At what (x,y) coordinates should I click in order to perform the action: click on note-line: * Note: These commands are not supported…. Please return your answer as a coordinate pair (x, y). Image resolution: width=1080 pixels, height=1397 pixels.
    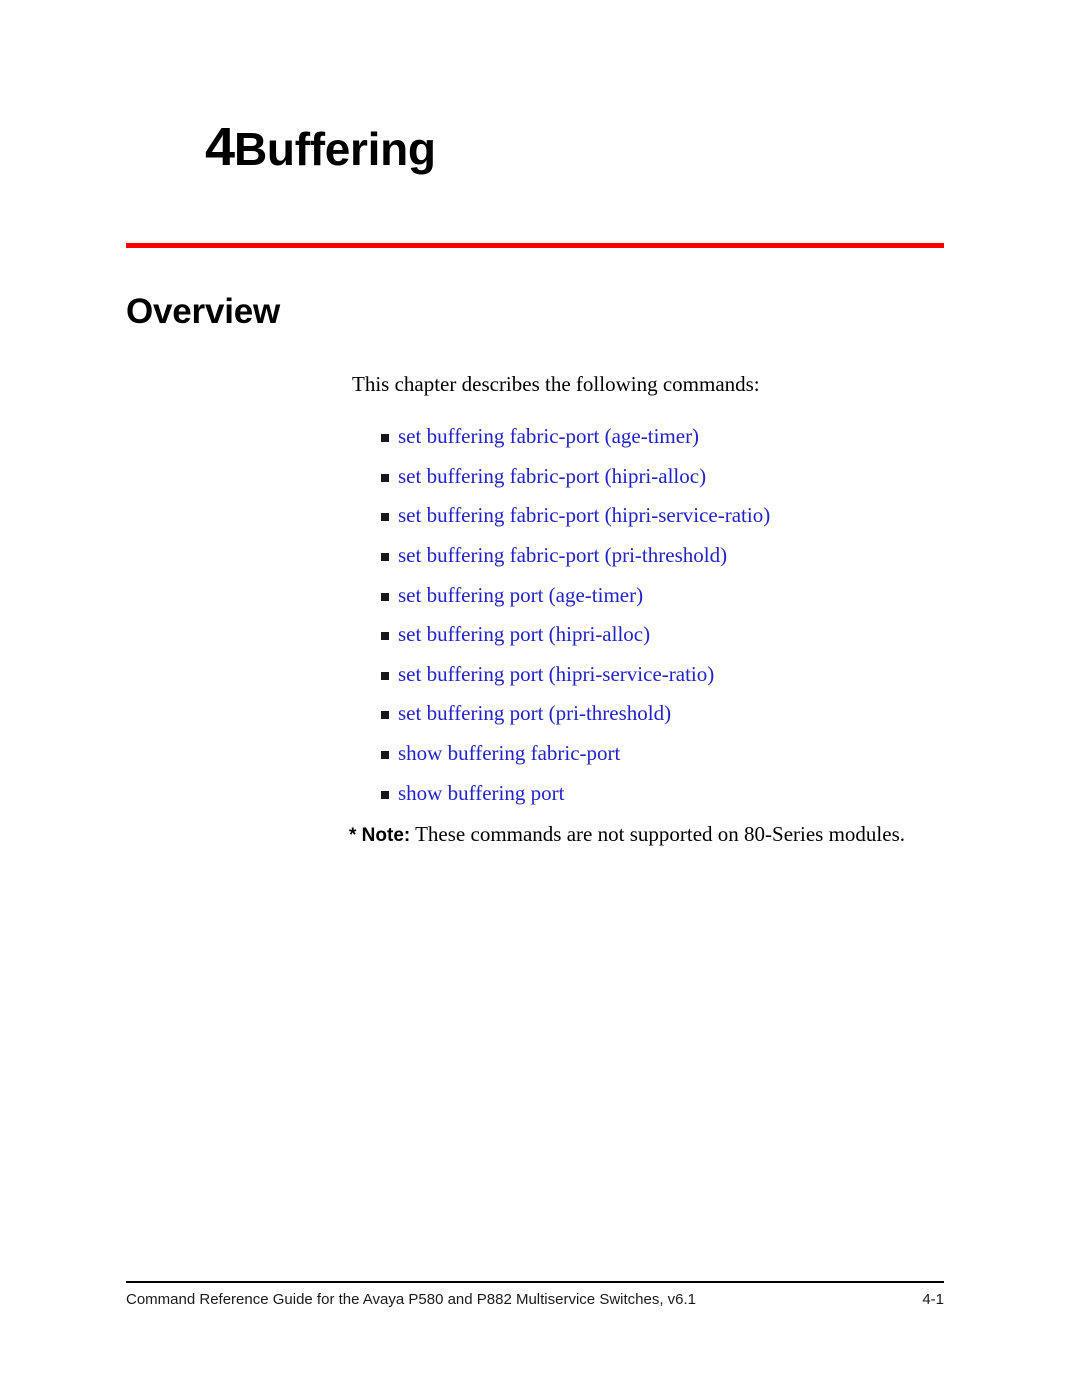
    Looking at the image, I should click on (646, 834).